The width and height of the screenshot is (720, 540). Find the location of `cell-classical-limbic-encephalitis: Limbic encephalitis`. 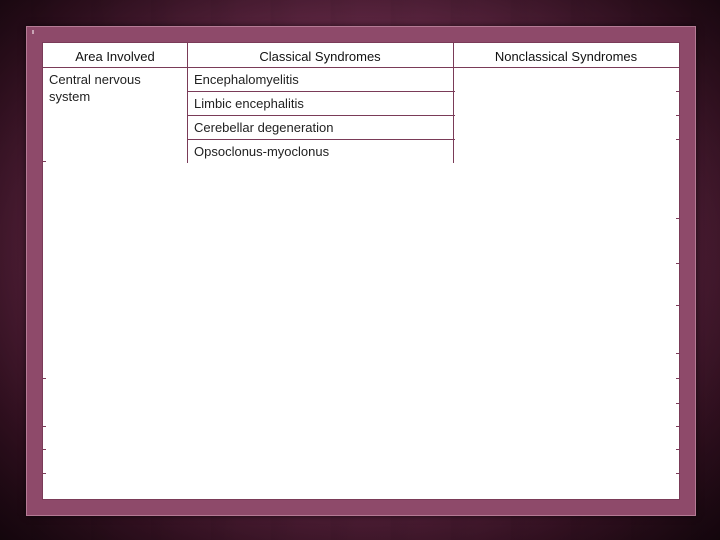

cell-classical-limbic-encephalitis: Limbic encephalitis is located at coordinates (249, 103).